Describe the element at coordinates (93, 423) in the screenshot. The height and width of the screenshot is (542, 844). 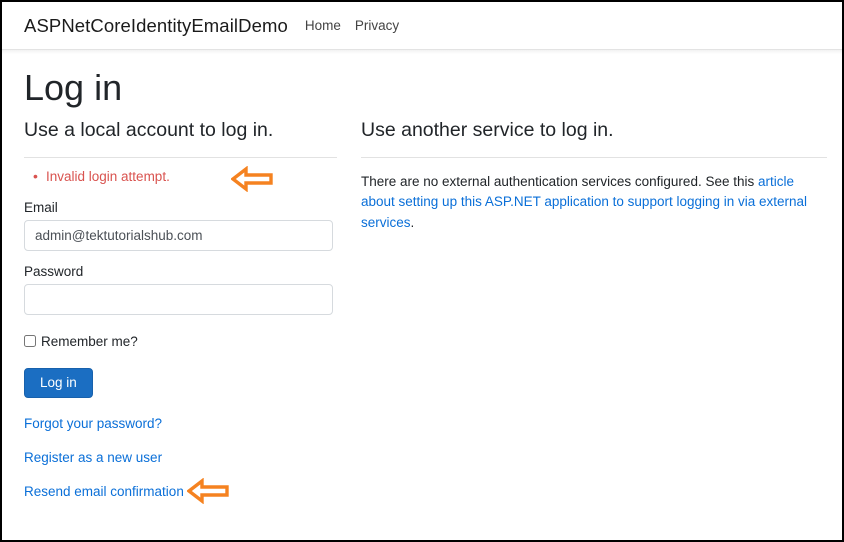
I see `forgot-password-link: Forgot your password?` at that location.